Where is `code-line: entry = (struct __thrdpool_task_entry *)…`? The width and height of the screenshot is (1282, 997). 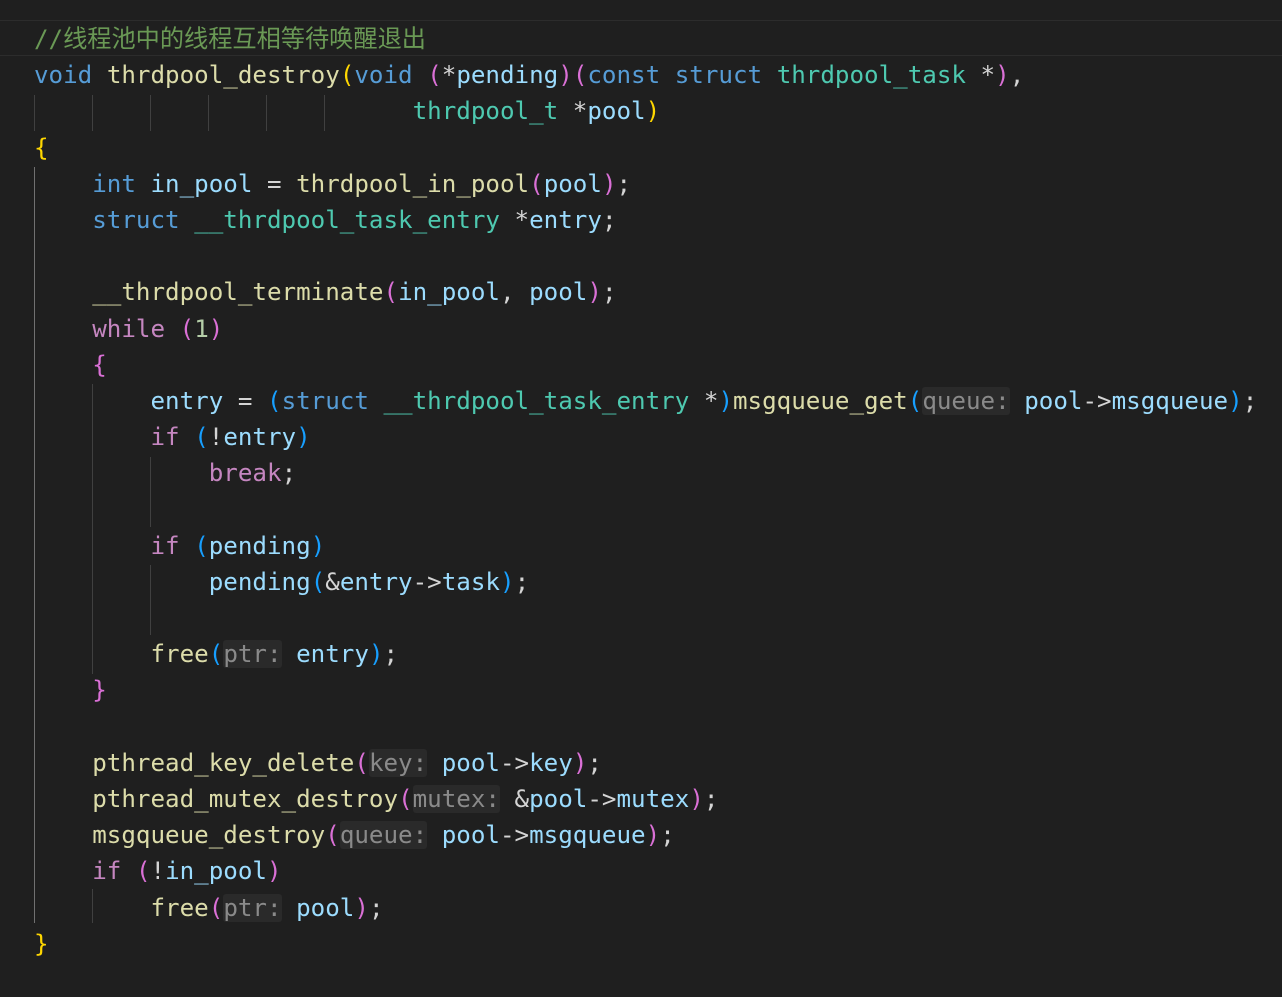 code-line: entry = (struct __thrdpool_task_entry *)… is located at coordinates (704, 400).